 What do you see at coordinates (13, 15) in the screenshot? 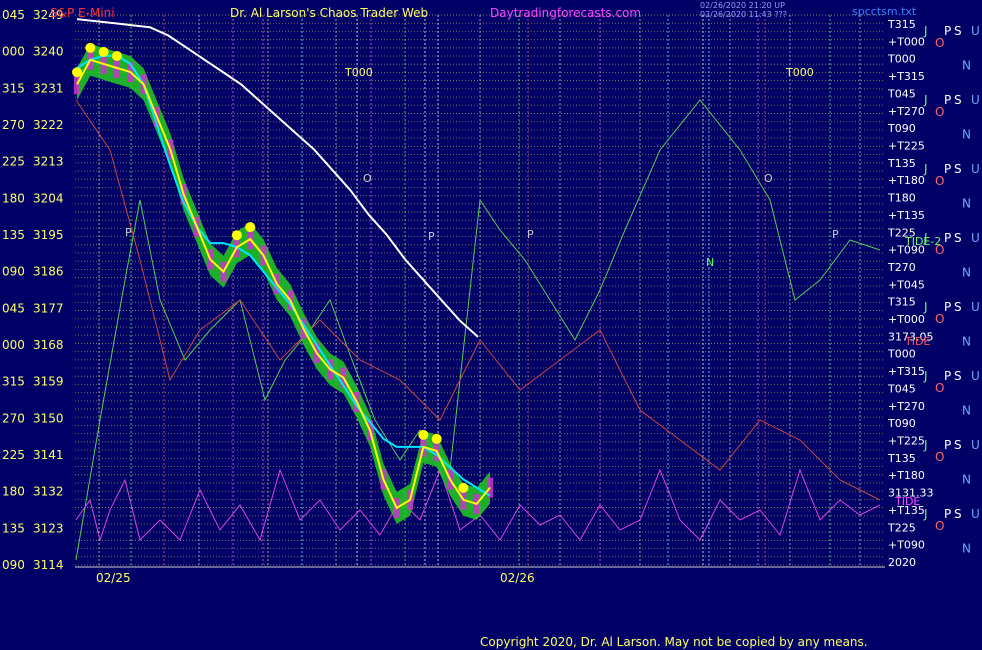
I see `angle-tick-label: 045` at bounding box center [13, 15].